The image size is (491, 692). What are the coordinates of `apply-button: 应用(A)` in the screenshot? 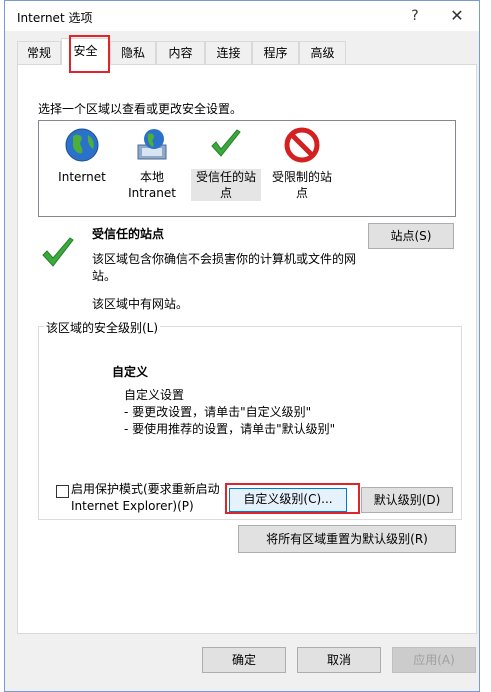 It's located at (434, 660).